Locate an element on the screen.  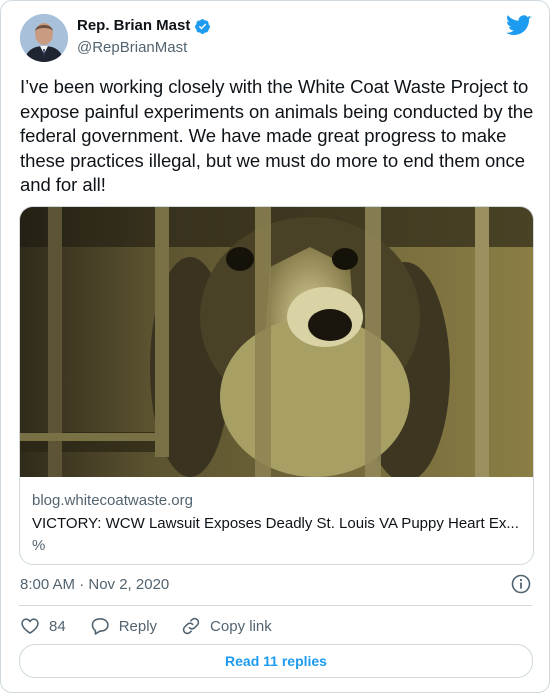
heart-icon is located at coordinates (30, 626).